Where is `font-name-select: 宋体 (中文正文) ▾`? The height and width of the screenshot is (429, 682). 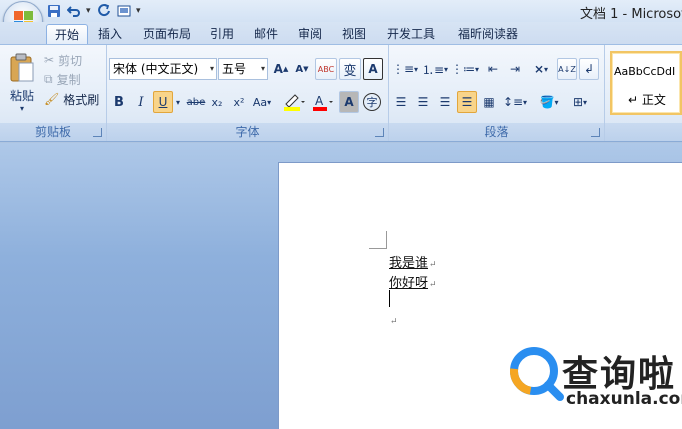 font-name-select: 宋体 (中文正文) ▾ is located at coordinates (163, 69).